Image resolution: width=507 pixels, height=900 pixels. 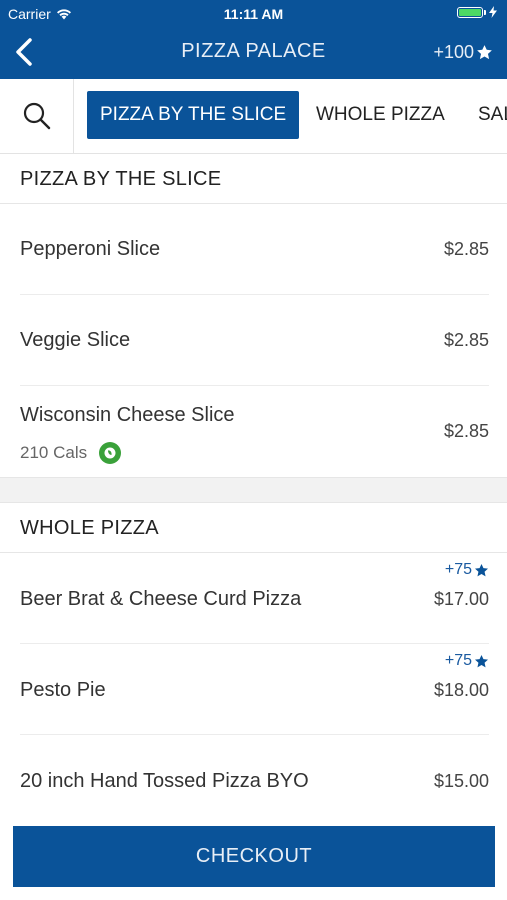 I want to click on item-name: Veggie Slice, so click(x=75, y=340).